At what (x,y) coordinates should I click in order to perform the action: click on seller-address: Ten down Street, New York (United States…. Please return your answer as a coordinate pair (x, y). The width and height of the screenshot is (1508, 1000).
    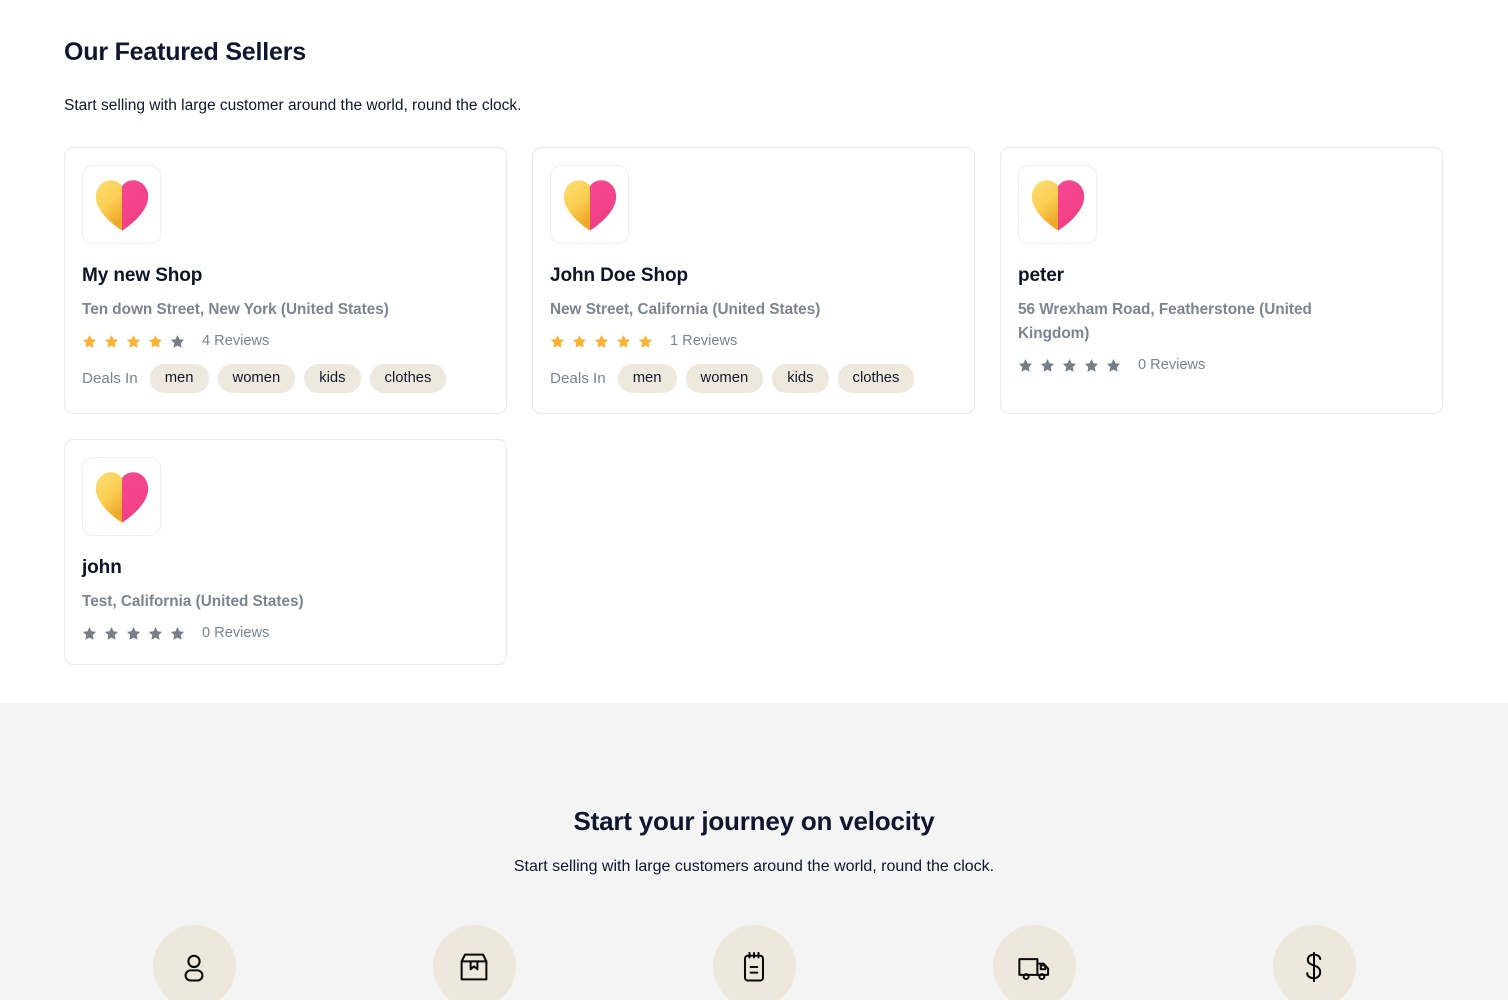
    Looking at the image, I should click on (235, 309).